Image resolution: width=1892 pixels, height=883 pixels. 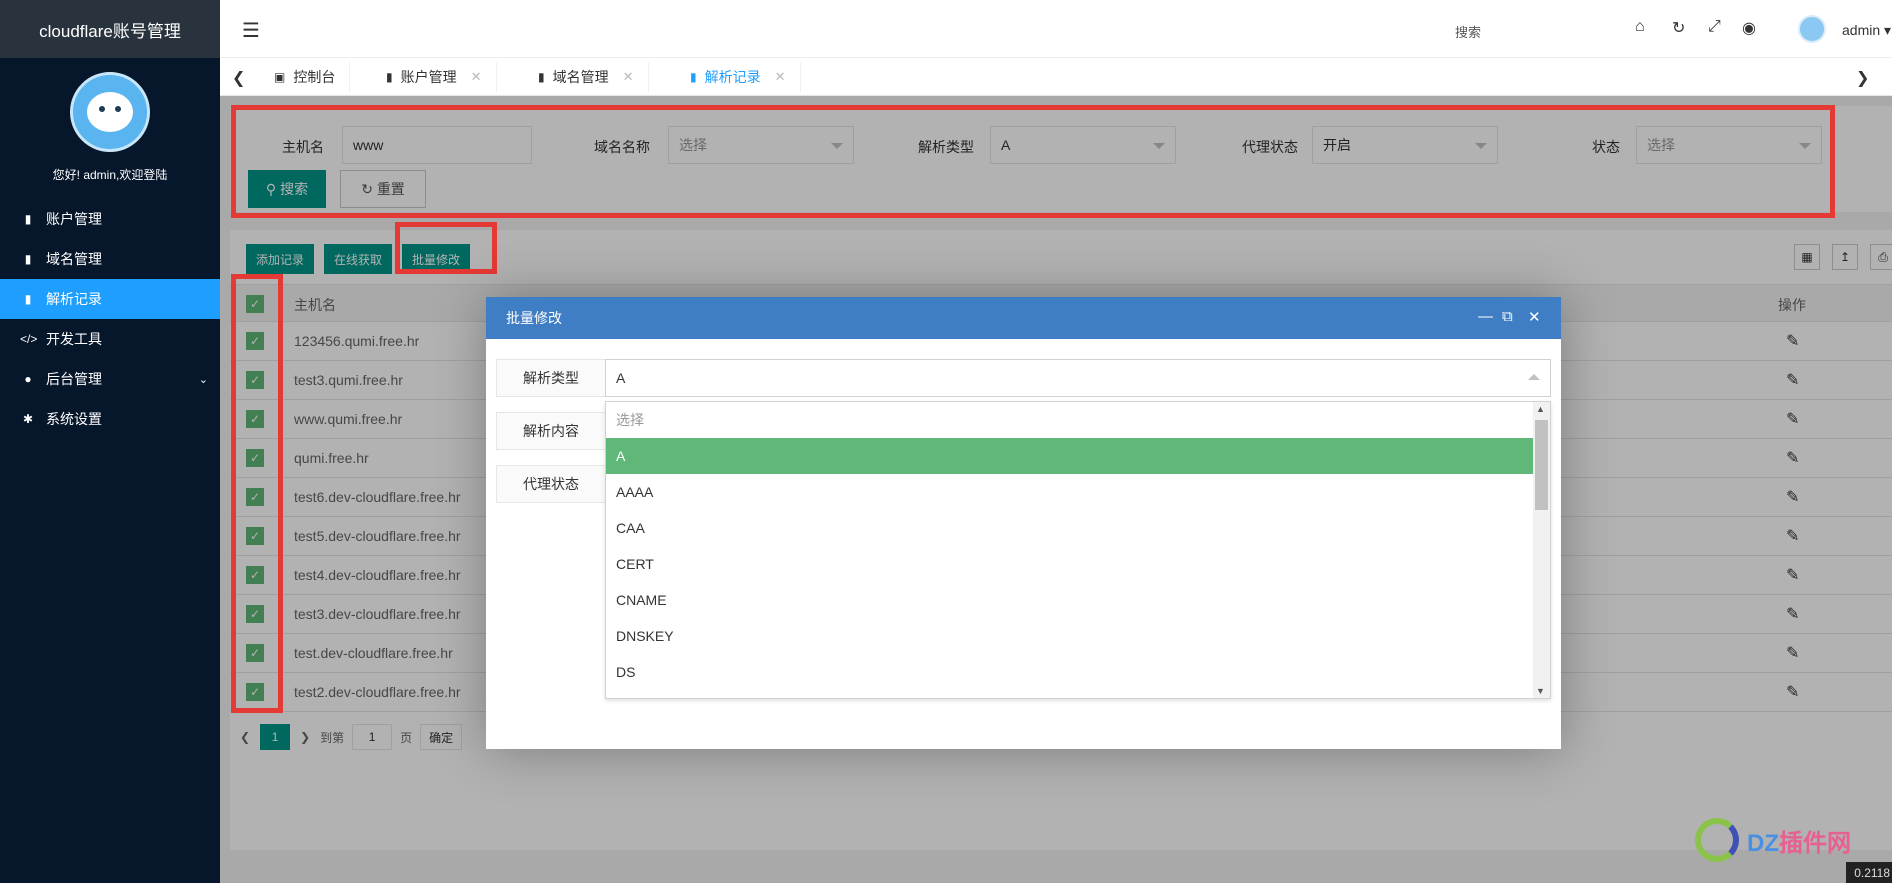 I want to click on tab-scroll-left-icon: ❮, so click(x=238, y=78).